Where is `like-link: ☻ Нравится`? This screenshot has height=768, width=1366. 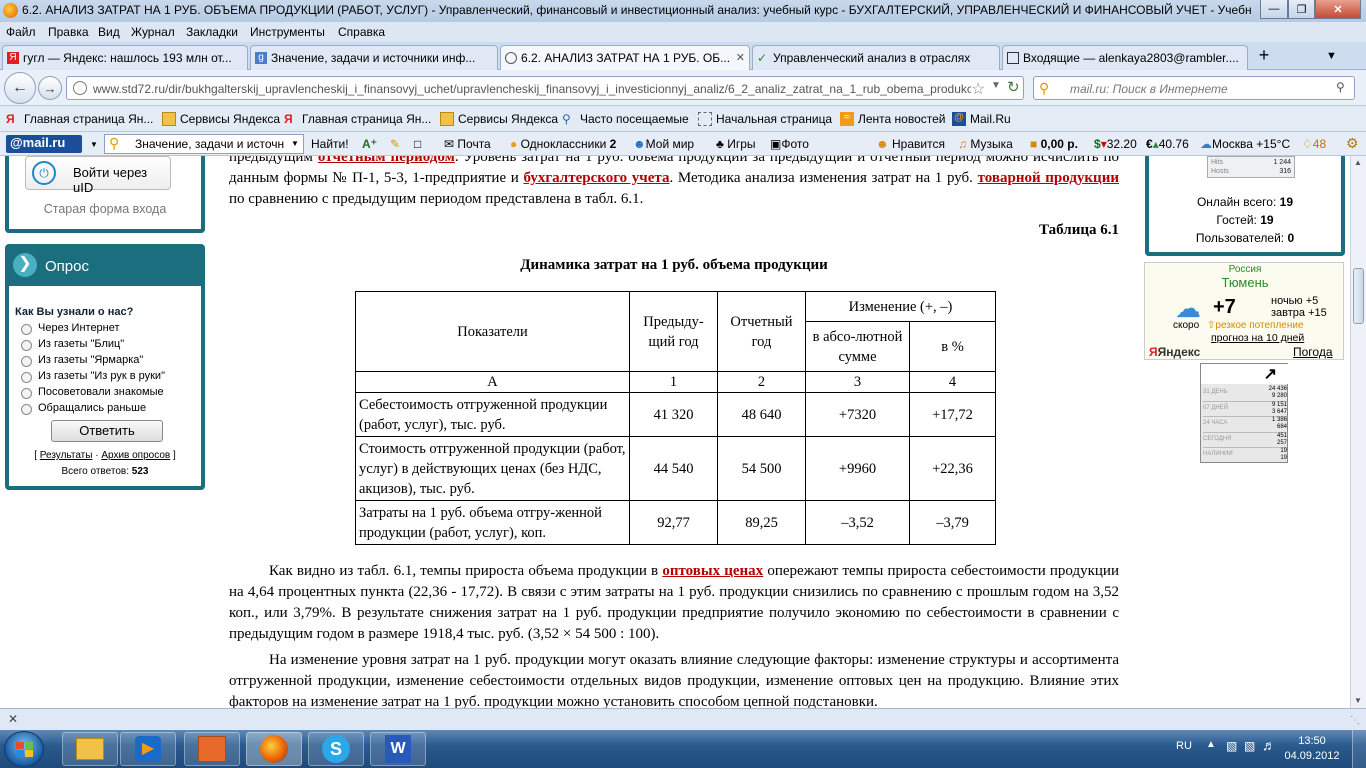
like-link: ☻ Нравится is located at coordinates (910, 144).